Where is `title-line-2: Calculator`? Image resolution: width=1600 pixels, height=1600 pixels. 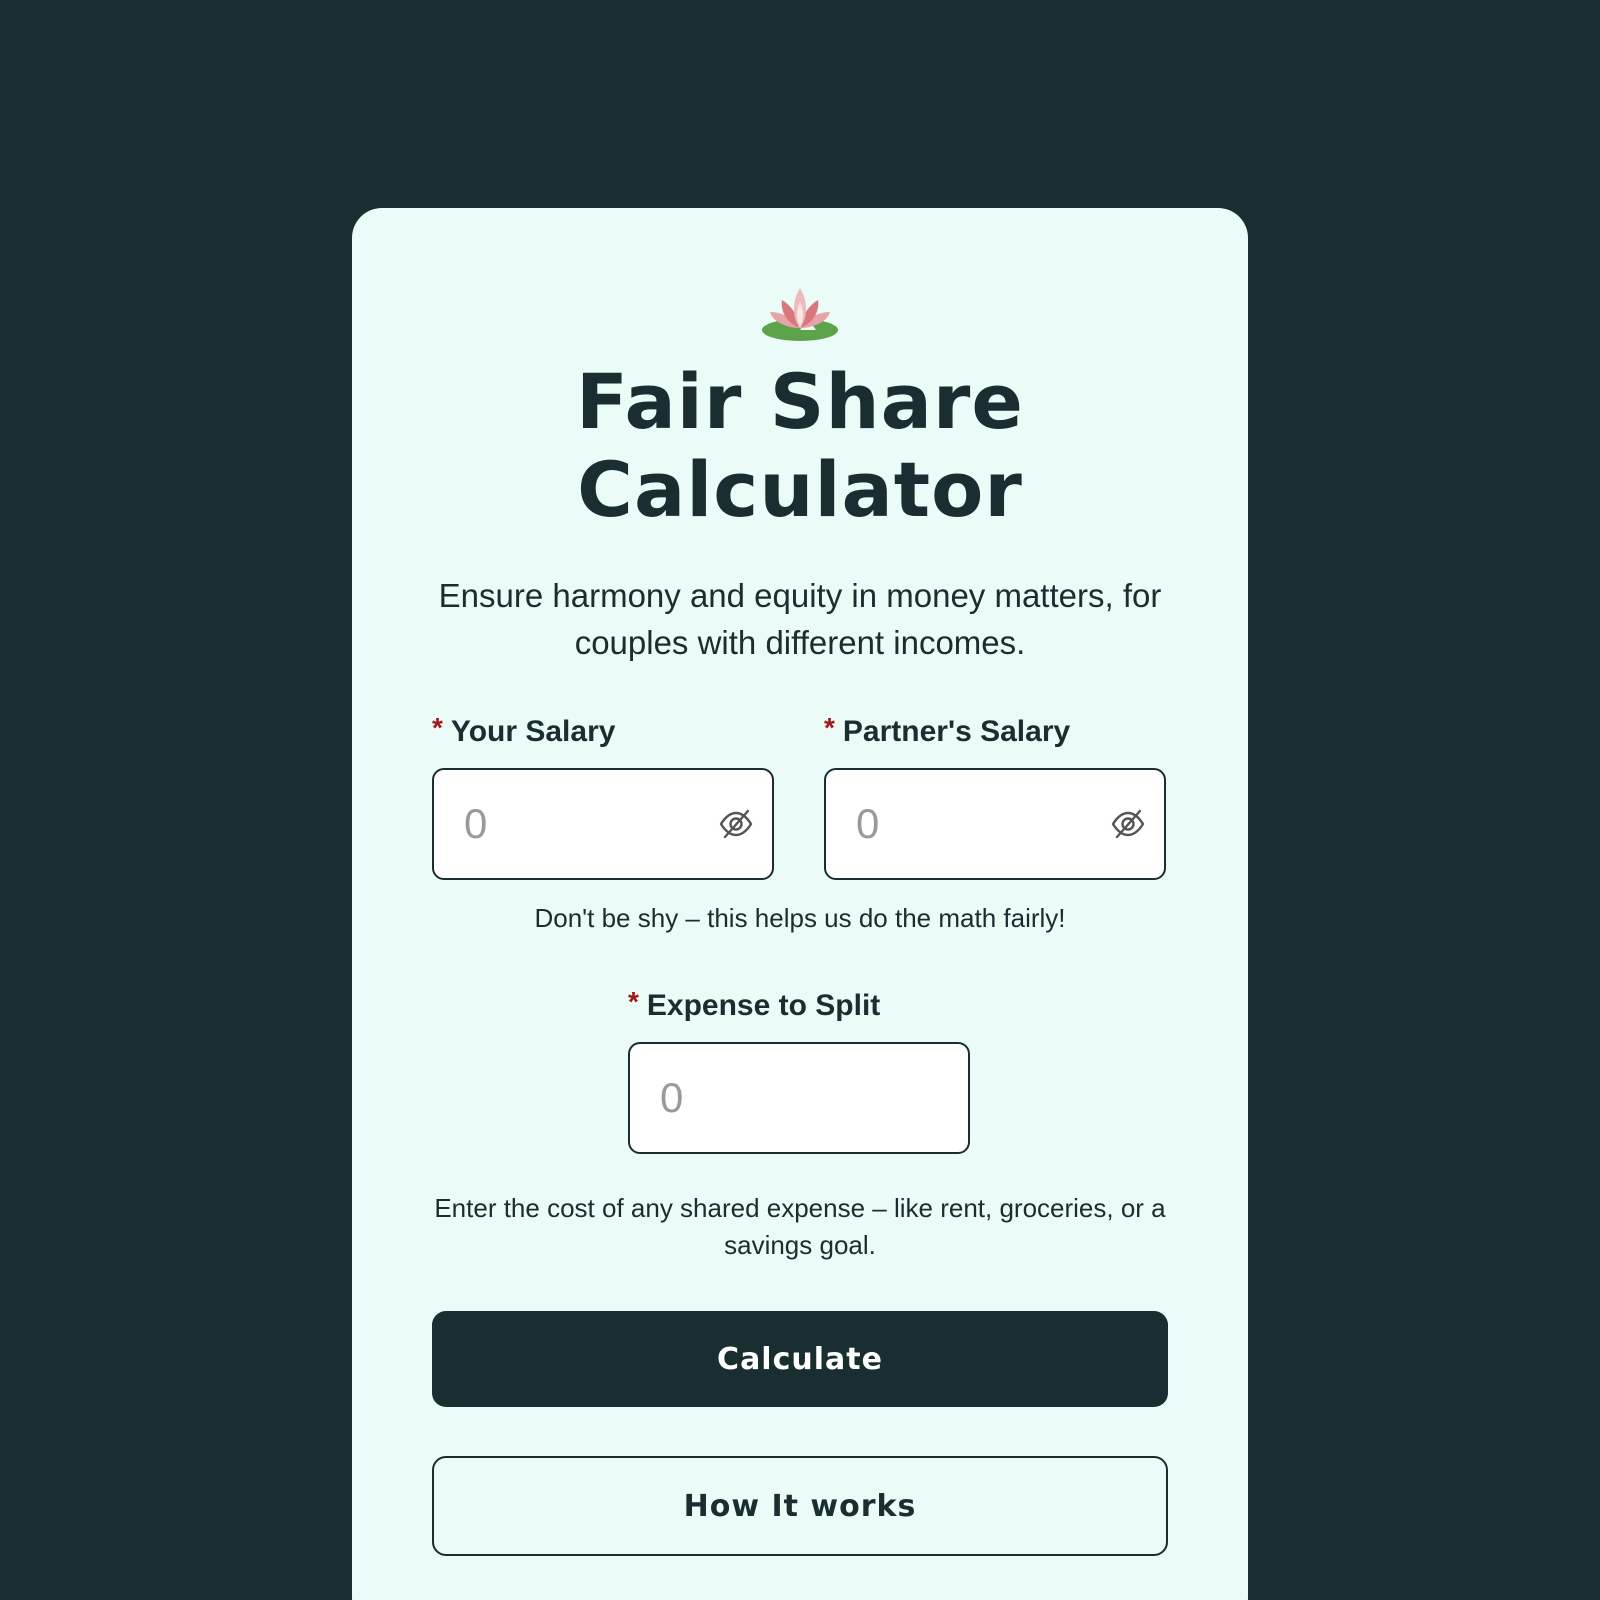 title-line-2: Calculator is located at coordinates (800, 489).